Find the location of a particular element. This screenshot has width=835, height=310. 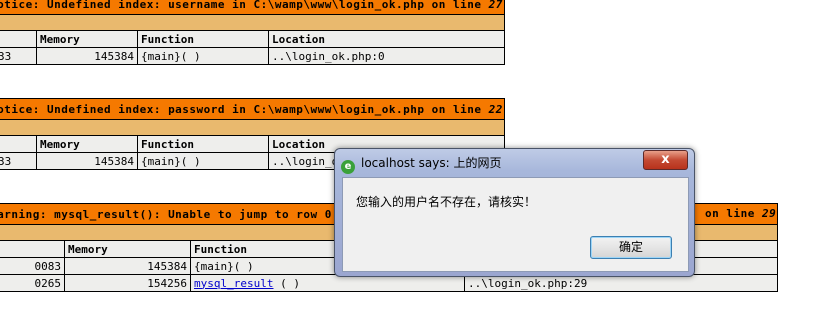

function-cell: mysql_result ( ) is located at coordinates (327, 283).